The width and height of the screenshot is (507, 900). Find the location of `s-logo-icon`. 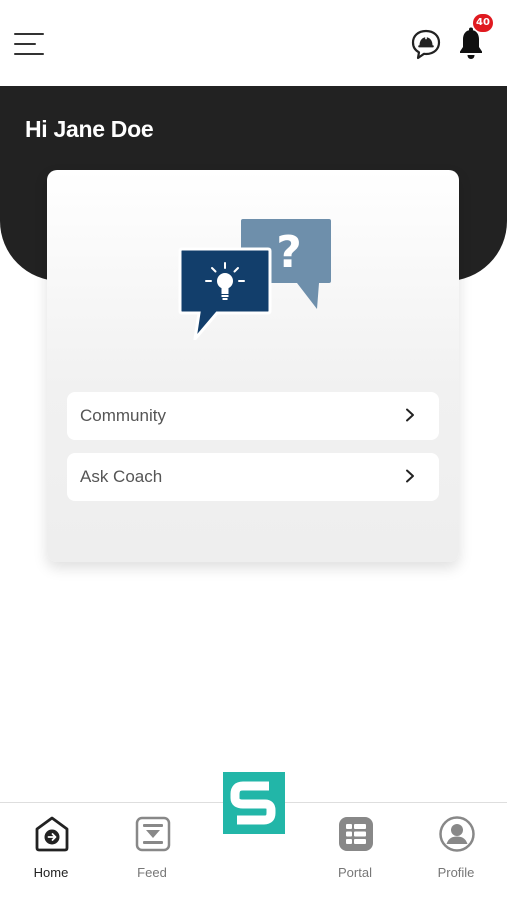

s-logo-icon is located at coordinates (253, 803).